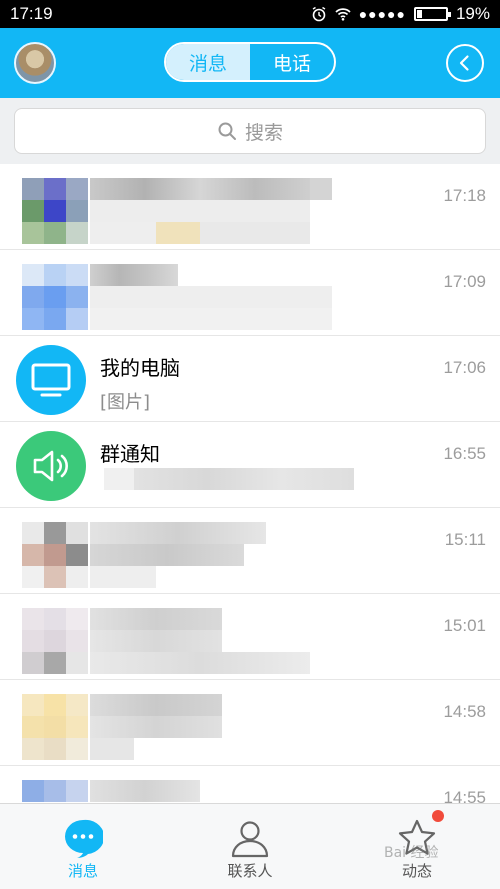  I want to click on search-input: 搜索, so click(250, 131).